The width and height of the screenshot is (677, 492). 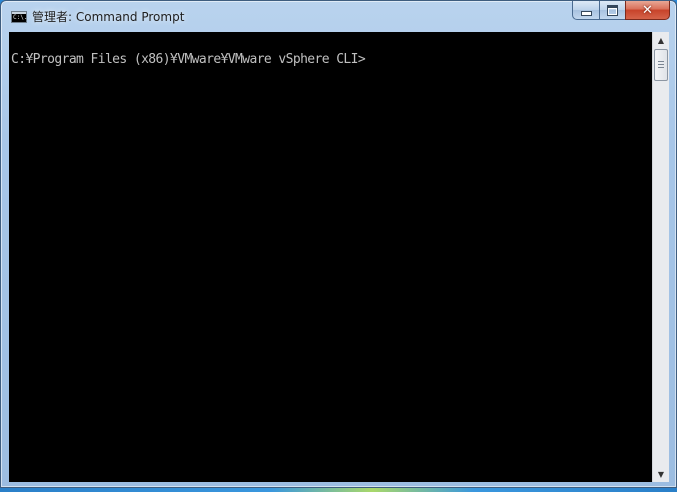 I want to click on maximize-button, so click(x=612, y=10).